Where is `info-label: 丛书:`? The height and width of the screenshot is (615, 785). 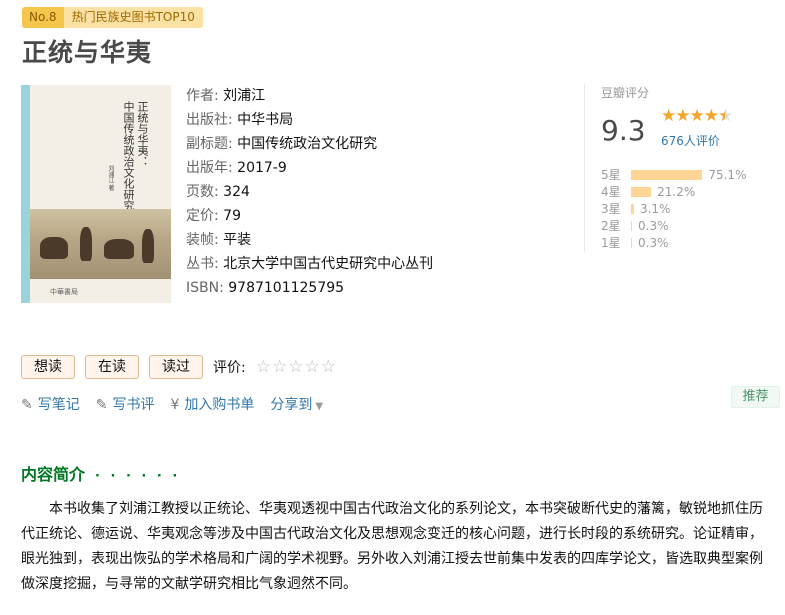 info-label: 丛书: is located at coordinates (202, 264).